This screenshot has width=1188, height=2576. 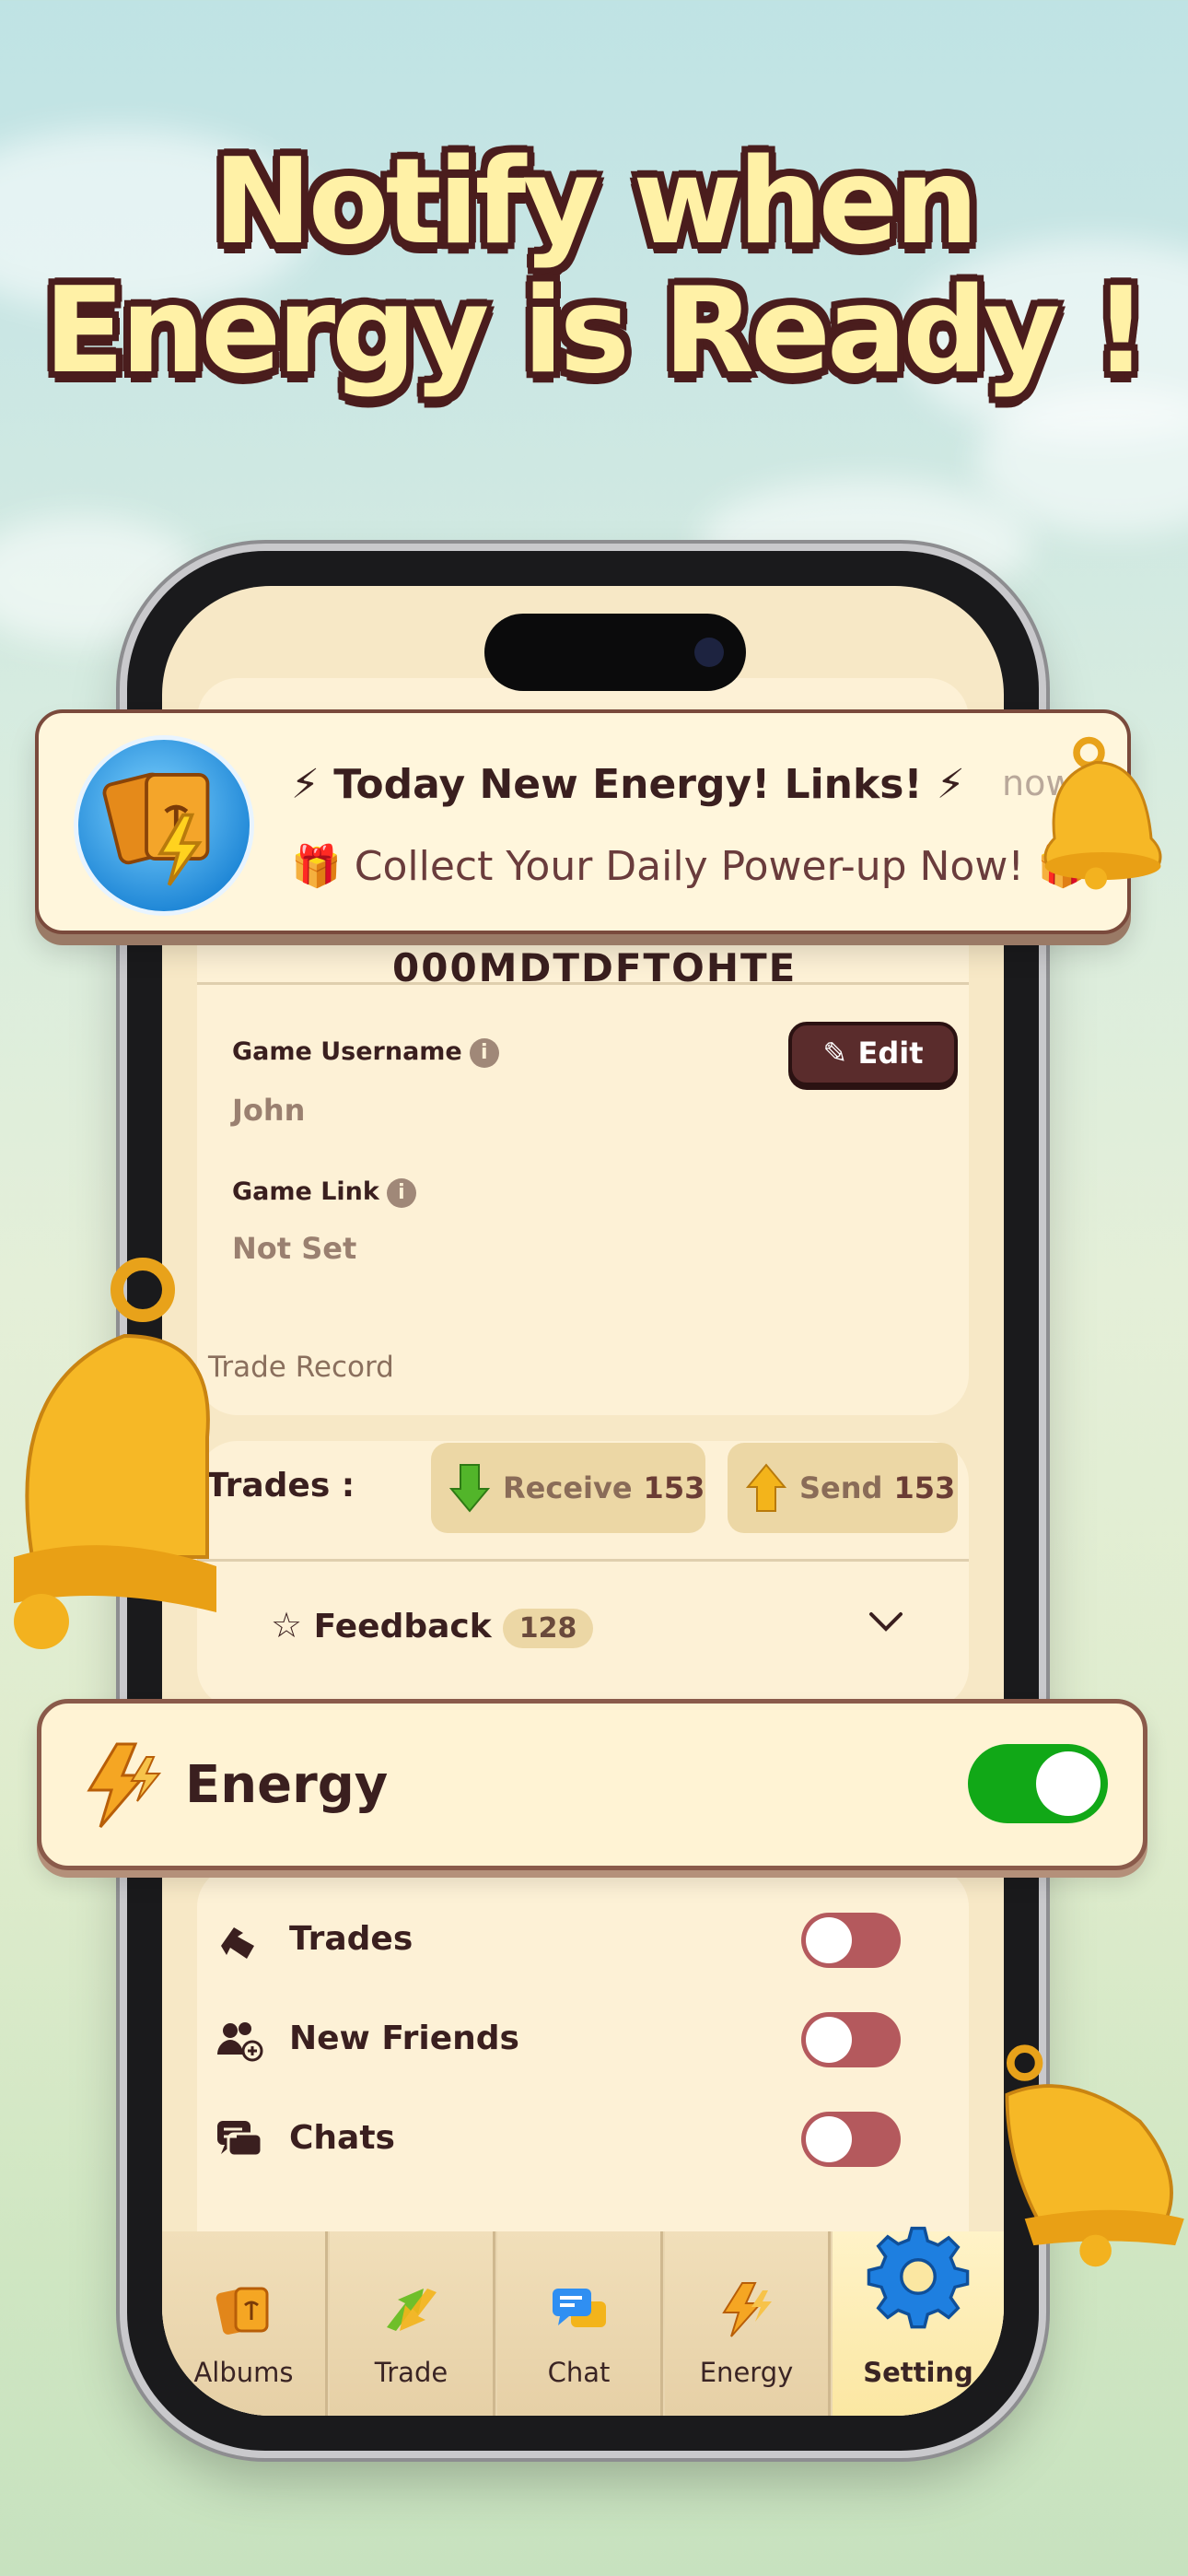 I want to click on feedback-label: Feedback, so click(x=402, y=1626).